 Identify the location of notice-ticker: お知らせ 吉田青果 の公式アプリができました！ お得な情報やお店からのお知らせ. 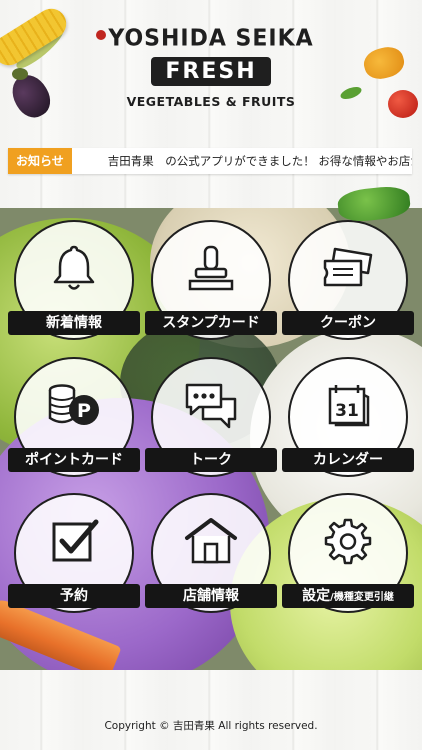
(210, 161).